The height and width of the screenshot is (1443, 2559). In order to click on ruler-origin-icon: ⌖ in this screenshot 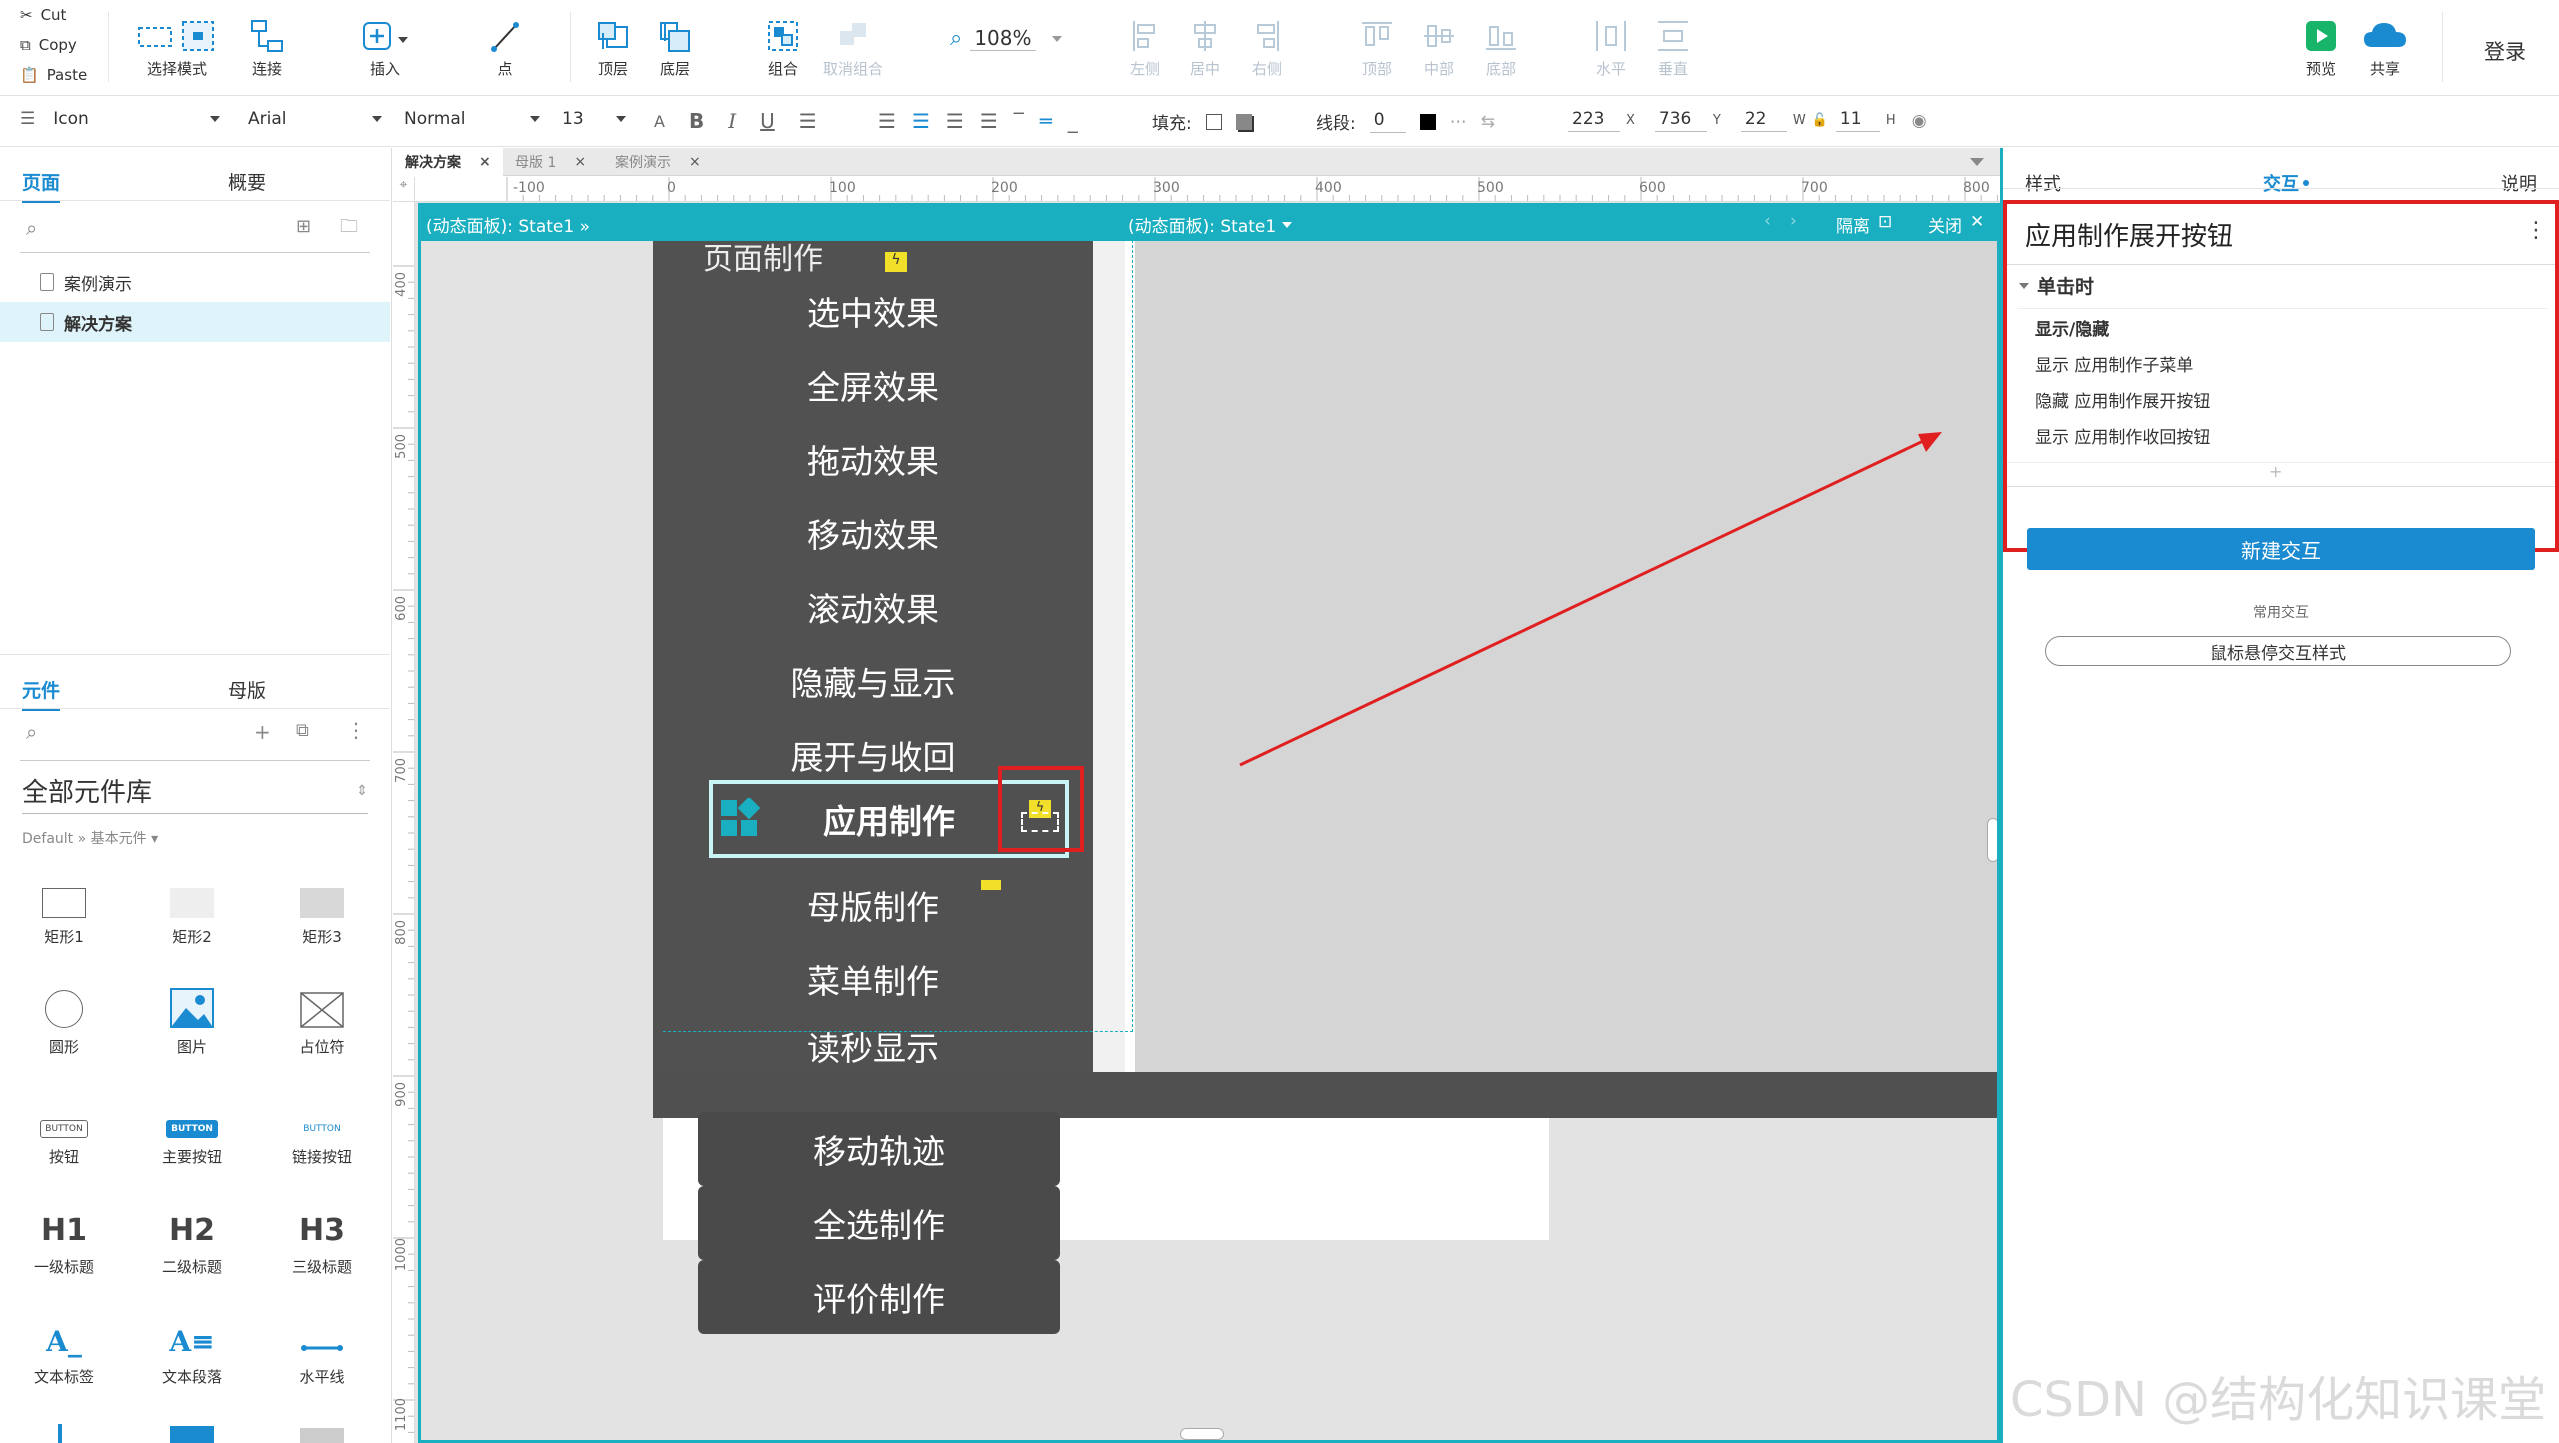, I will do `click(404, 189)`.